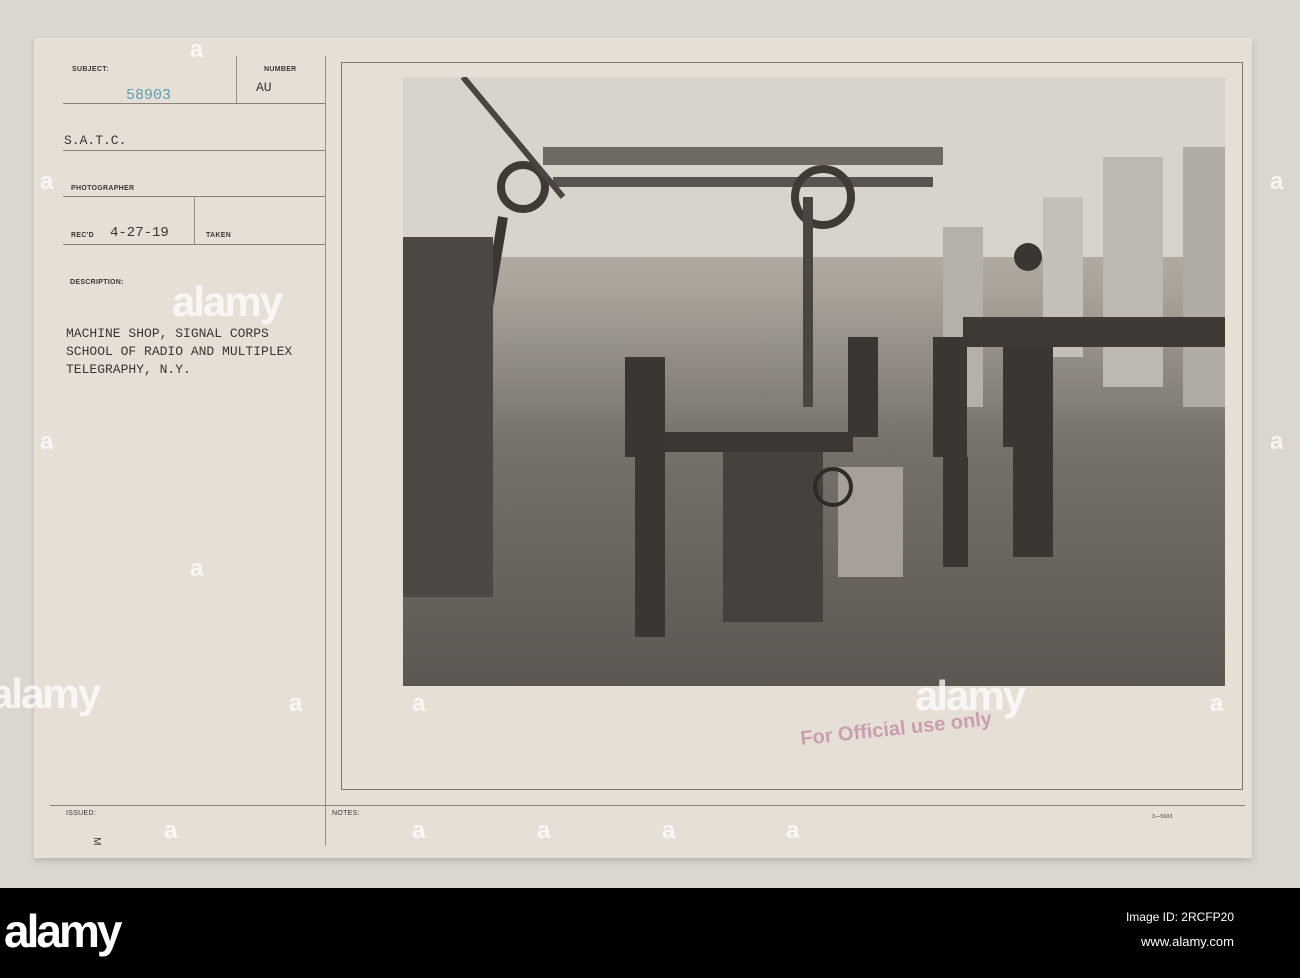 The width and height of the screenshot is (1300, 978). What do you see at coordinates (63, 931) in the screenshot?
I see `alamy-logo: alamy` at bounding box center [63, 931].